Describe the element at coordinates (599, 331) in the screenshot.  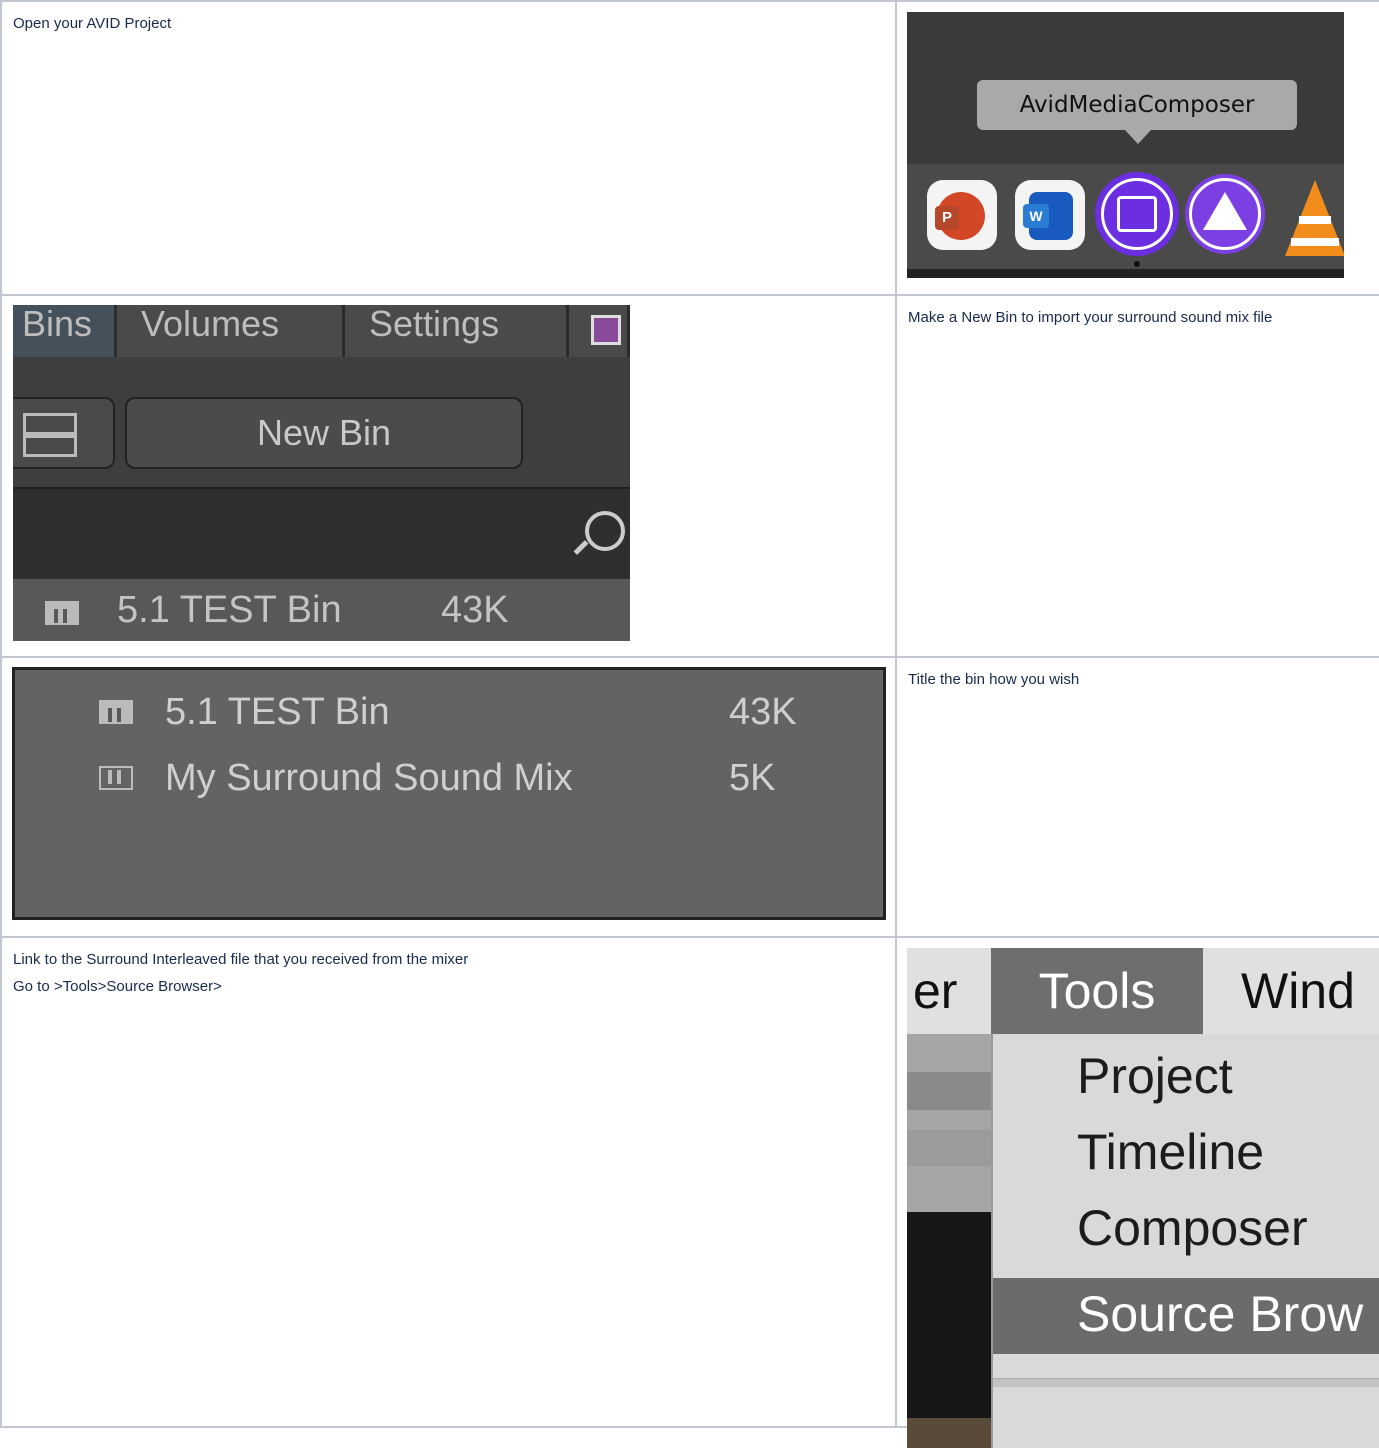
I see `tab-more-icon` at that location.